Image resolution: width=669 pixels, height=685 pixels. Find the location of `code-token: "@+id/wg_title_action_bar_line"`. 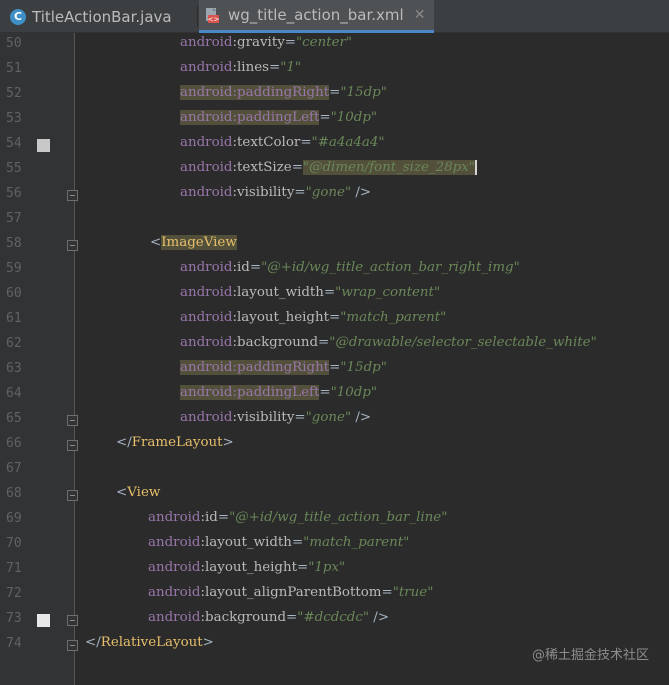

code-token: "@+id/wg_title_action_bar_line" is located at coordinates (338, 517).